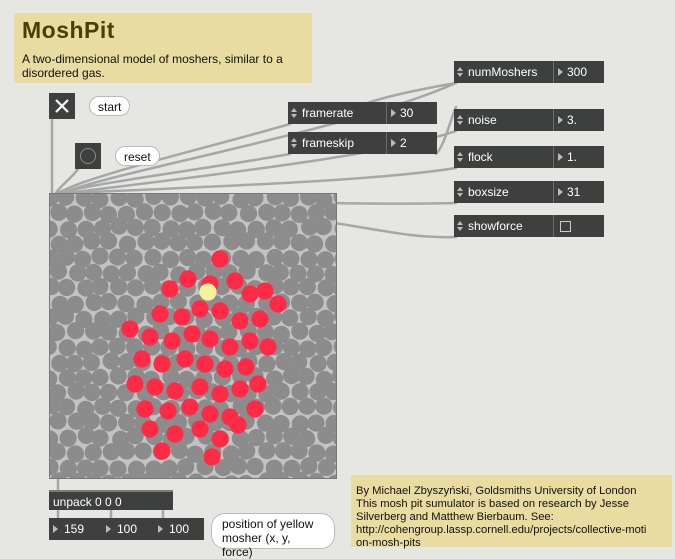 The width and height of the screenshot is (675, 559). Describe the element at coordinates (362, 113) in the screenshot. I see `attr-framerate: framerate 30` at that location.